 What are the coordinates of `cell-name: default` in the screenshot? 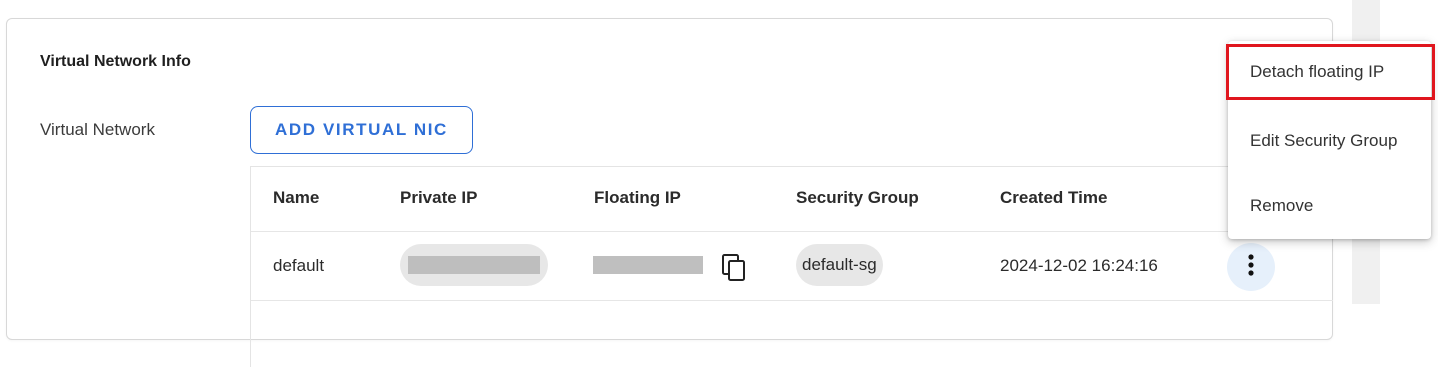 It's located at (299, 265).